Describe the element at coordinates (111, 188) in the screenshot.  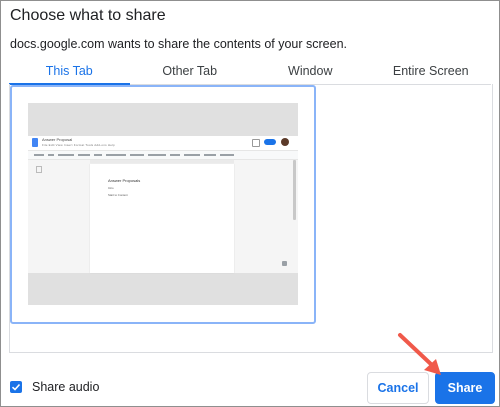
I see `page-text-line: Intro` at that location.